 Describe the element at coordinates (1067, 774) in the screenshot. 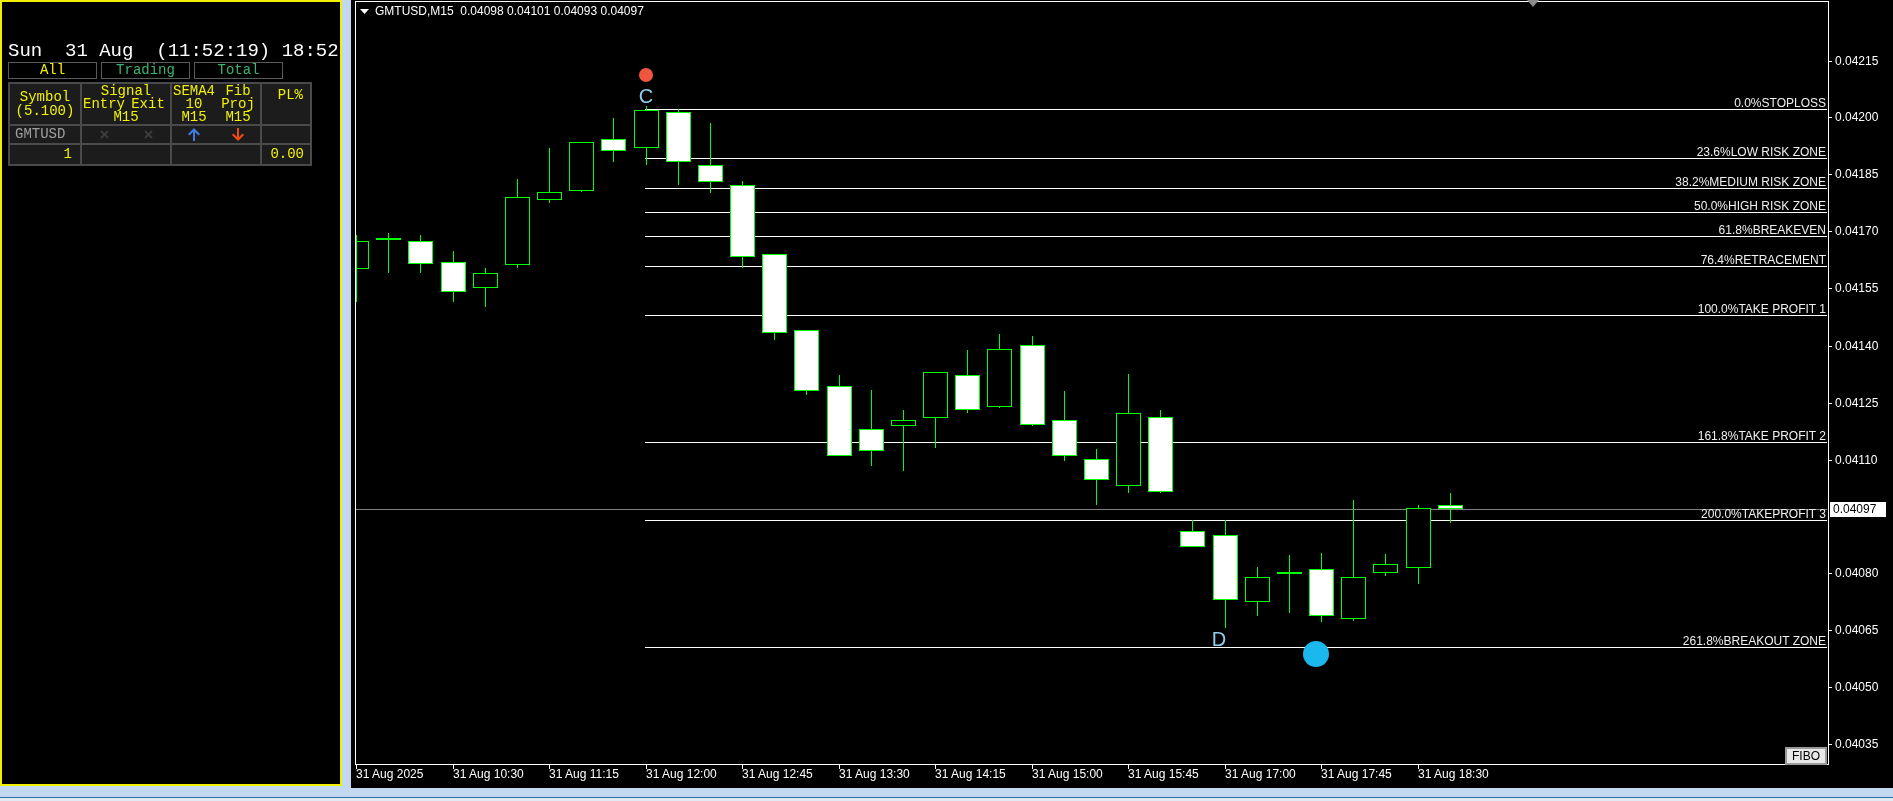

I see `time-axis-label: 31 Aug 15:00` at that location.